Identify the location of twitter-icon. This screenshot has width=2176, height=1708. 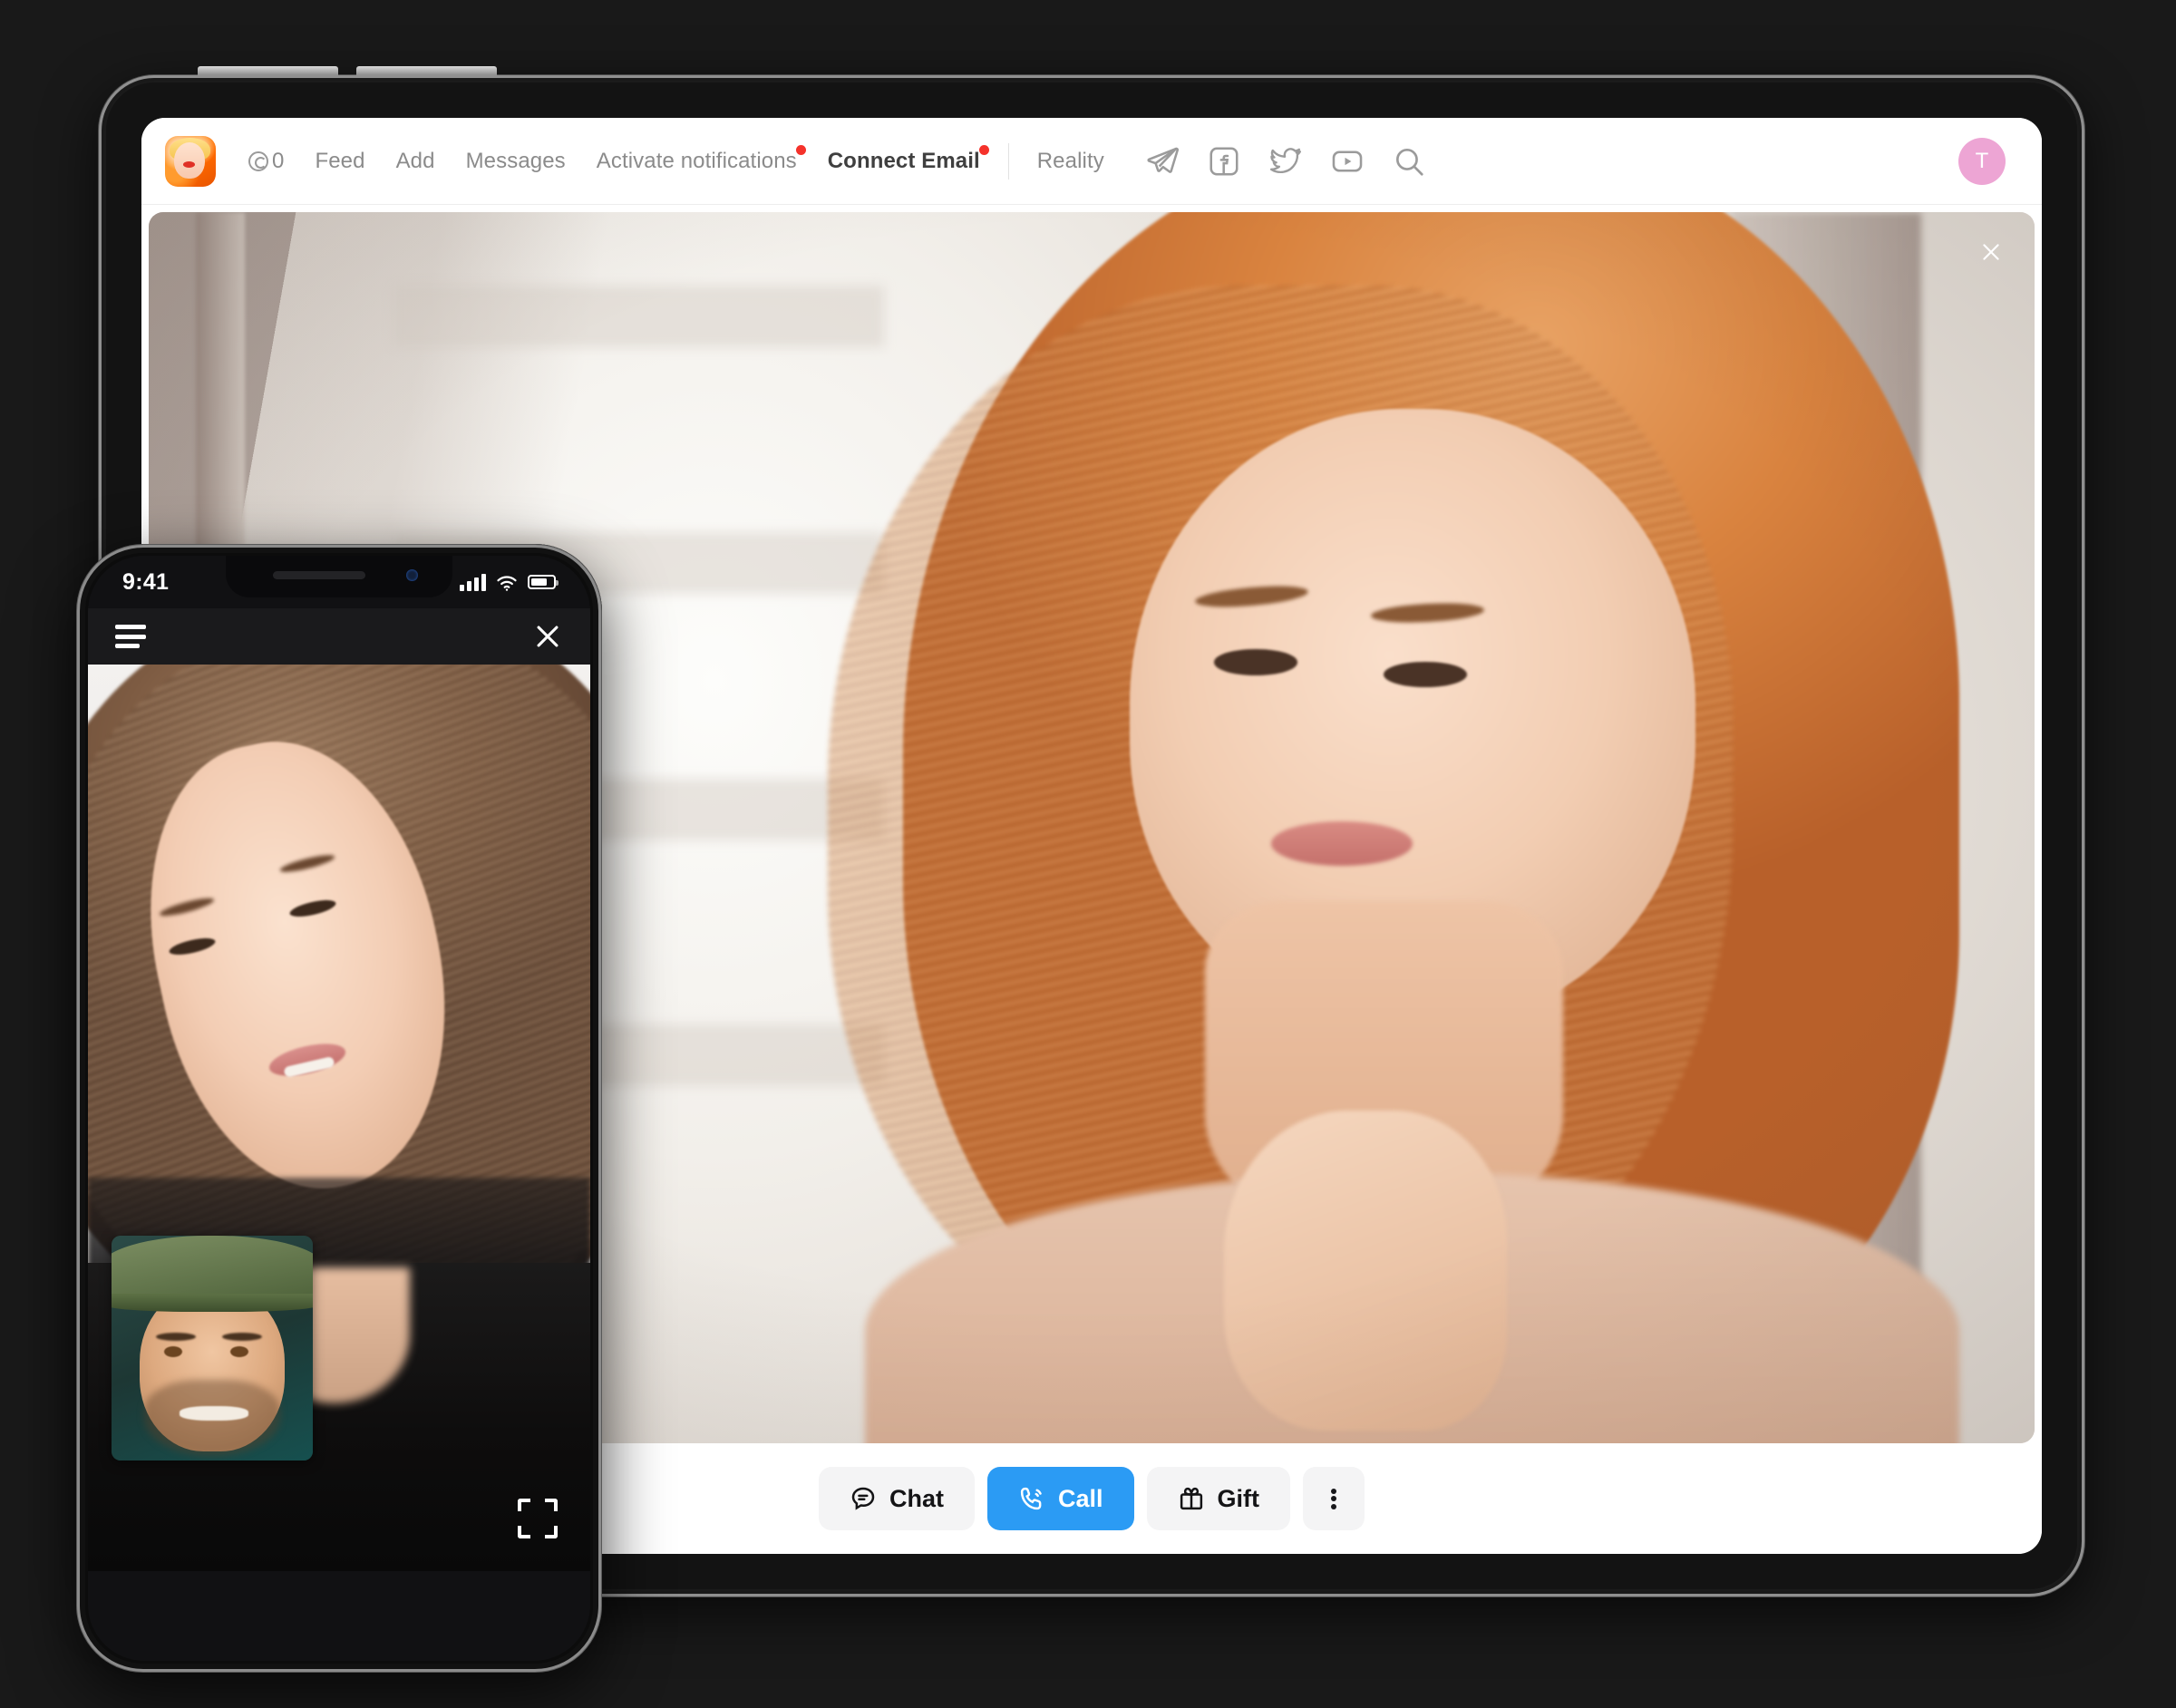
(1285, 161).